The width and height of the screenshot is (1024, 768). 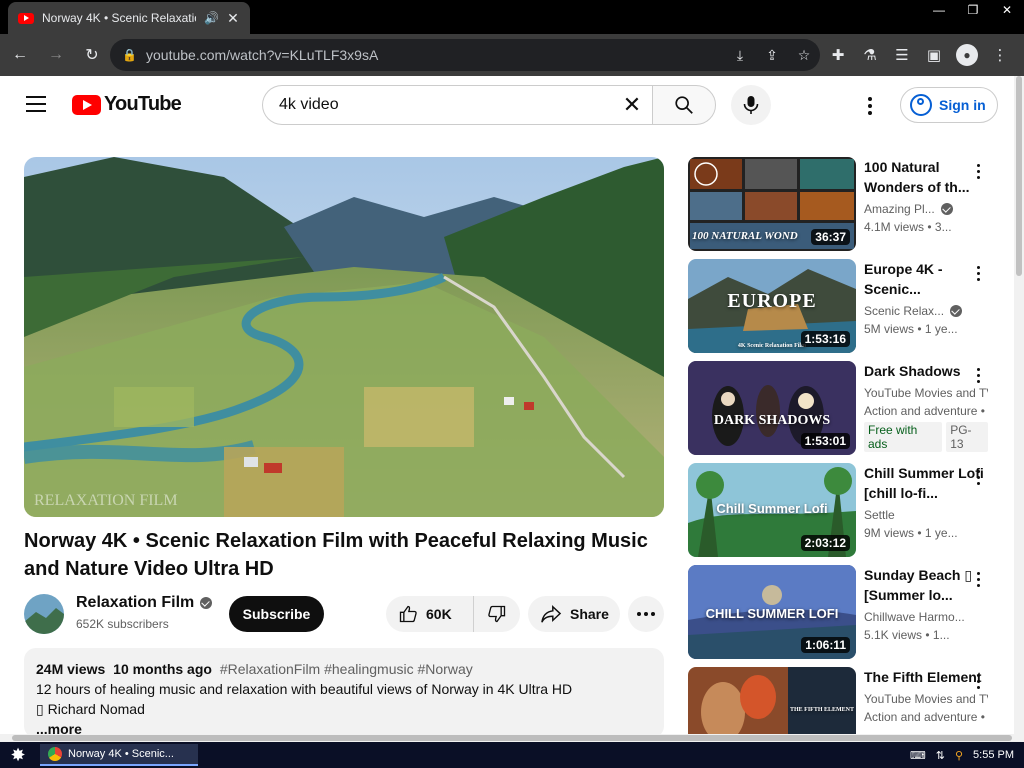 I want to click on description-line-2: ▯ Richard Nomad, so click(x=90, y=709).